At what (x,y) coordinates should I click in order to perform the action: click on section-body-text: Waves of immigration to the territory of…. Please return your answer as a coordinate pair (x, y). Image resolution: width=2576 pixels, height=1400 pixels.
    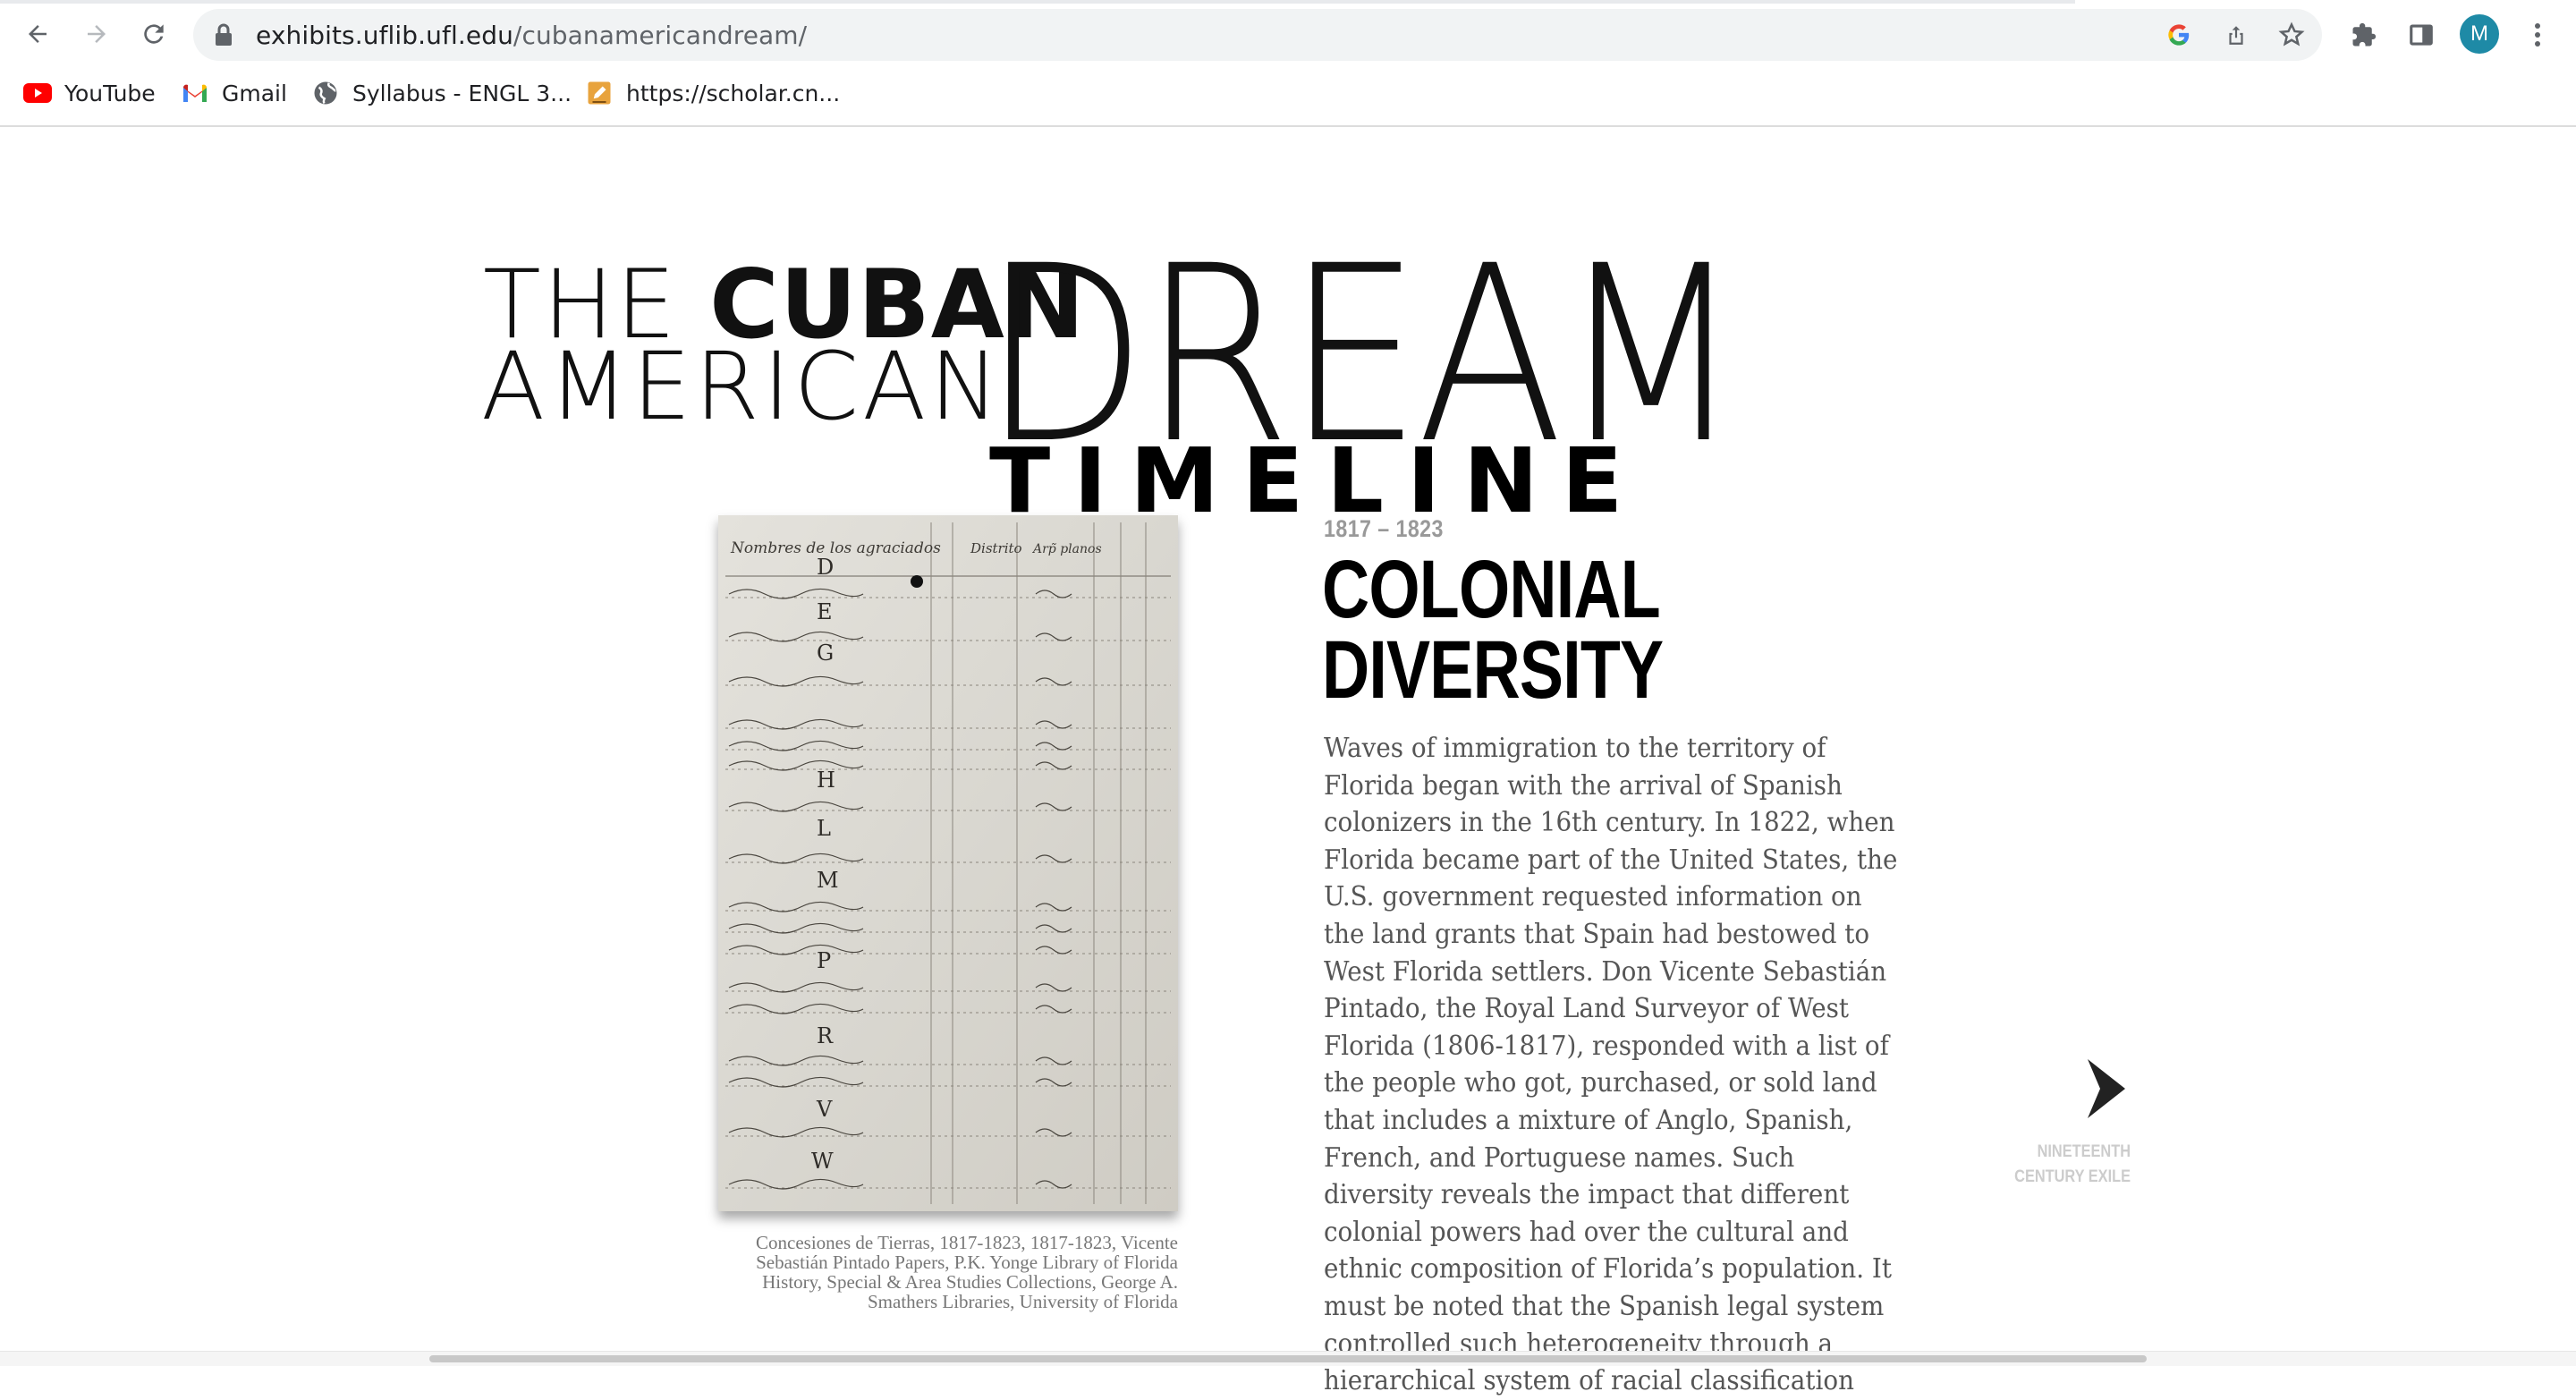
    Looking at the image, I should click on (1611, 1065).